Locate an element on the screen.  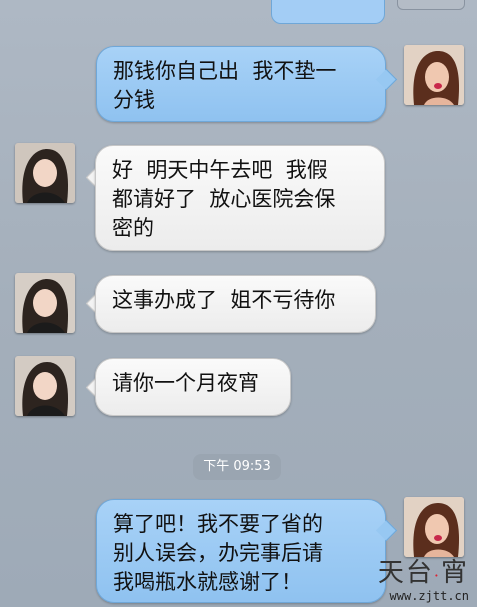
message-bubble-outgoing: 那钱你自己出 我不垫一 分钱 is located at coordinates (241, 84).